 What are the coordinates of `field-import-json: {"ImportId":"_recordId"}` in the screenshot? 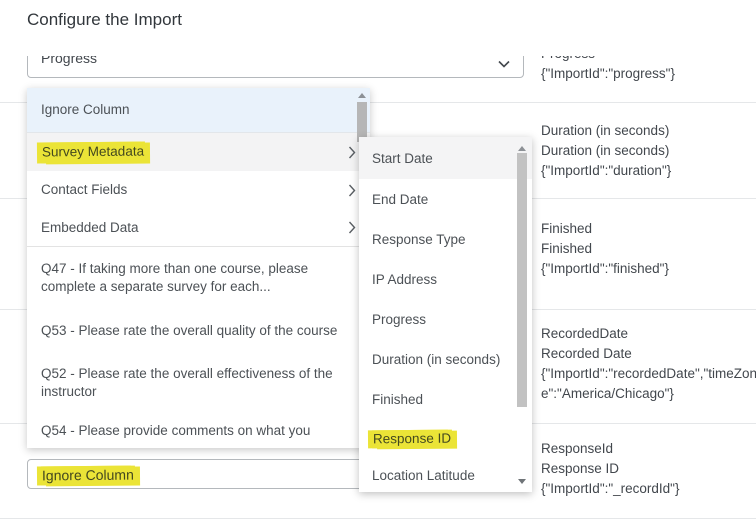 It's located at (610, 488).